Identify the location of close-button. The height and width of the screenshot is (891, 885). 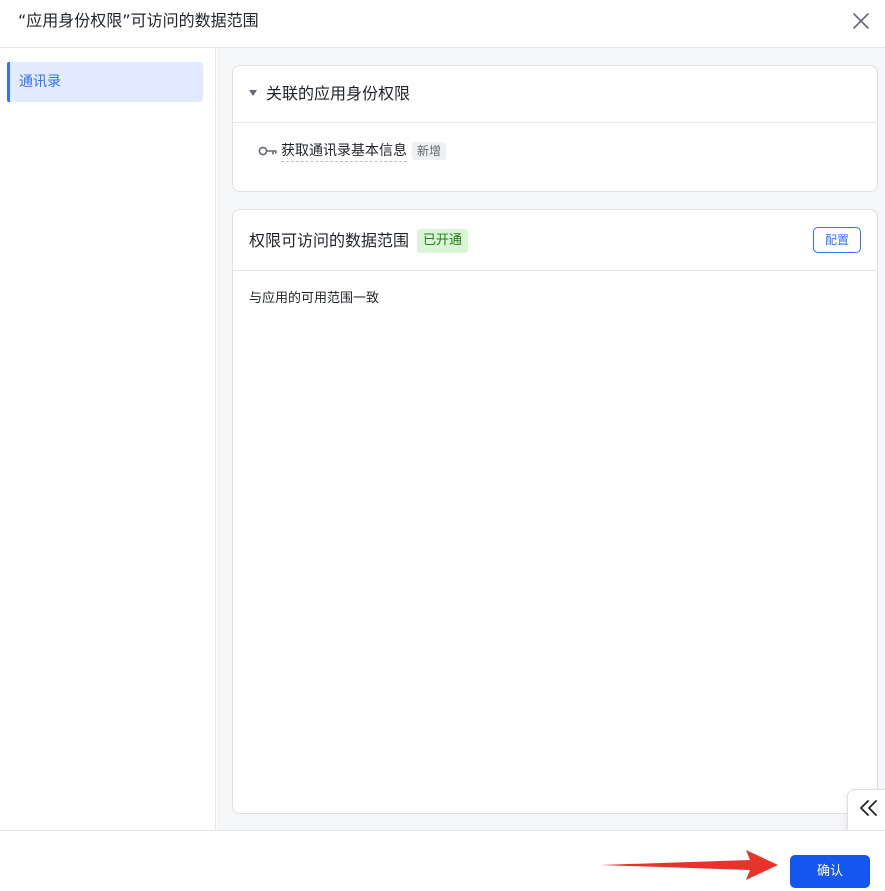
(861, 21).